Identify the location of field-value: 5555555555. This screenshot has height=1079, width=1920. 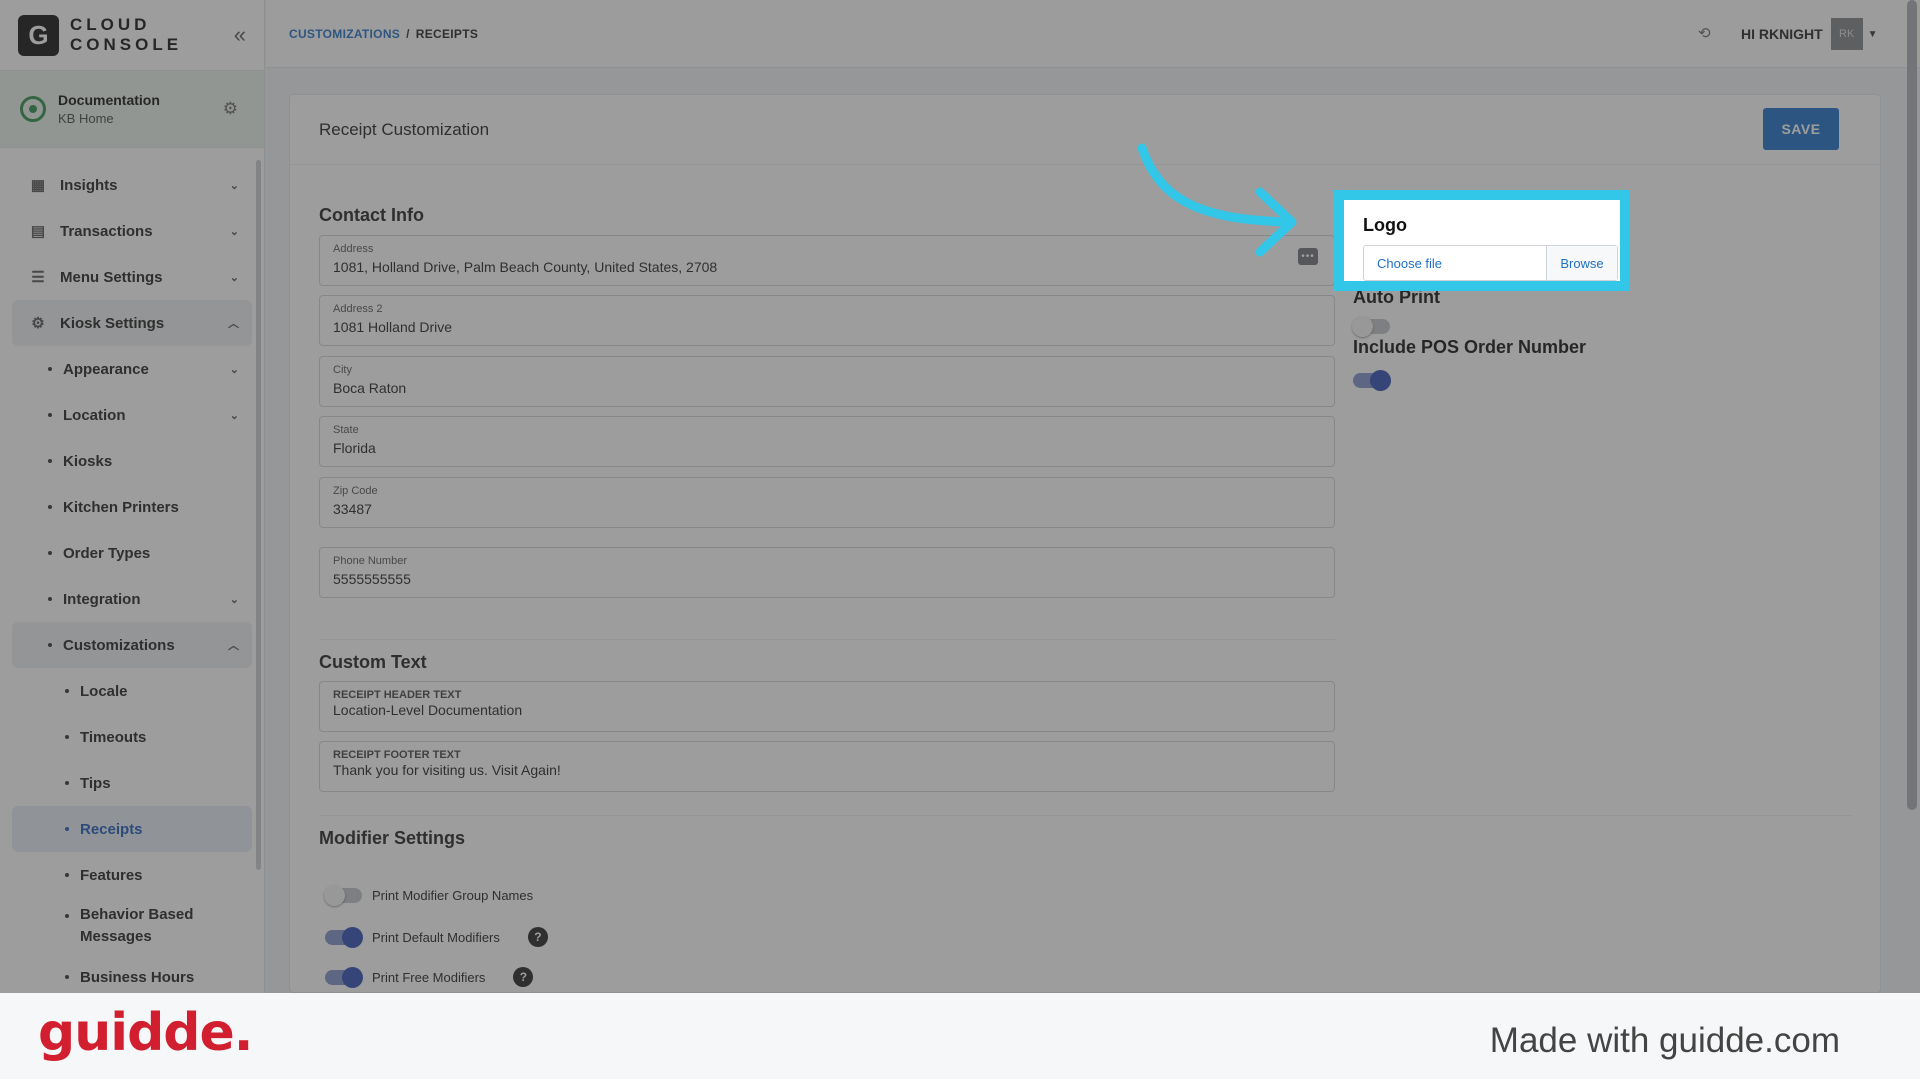
(372, 579).